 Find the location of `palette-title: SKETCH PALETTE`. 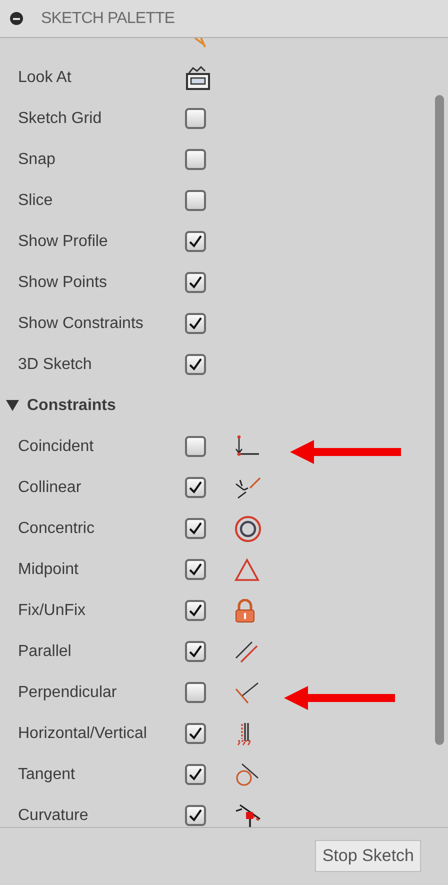

palette-title: SKETCH PALETTE is located at coordinates (108, 18).